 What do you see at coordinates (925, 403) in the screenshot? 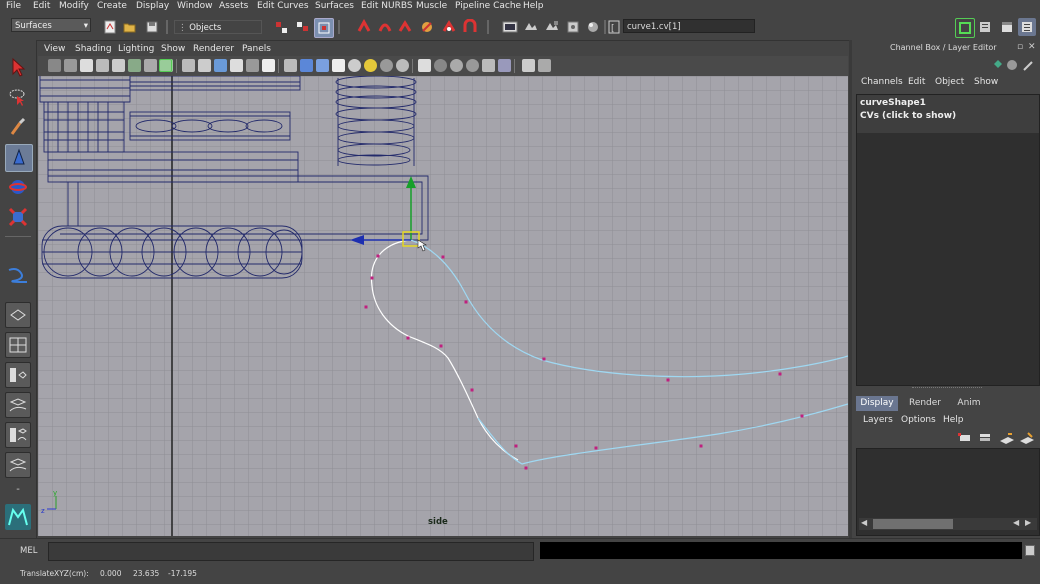
I see `tab-render: Render` at bounding box center [925, 403].